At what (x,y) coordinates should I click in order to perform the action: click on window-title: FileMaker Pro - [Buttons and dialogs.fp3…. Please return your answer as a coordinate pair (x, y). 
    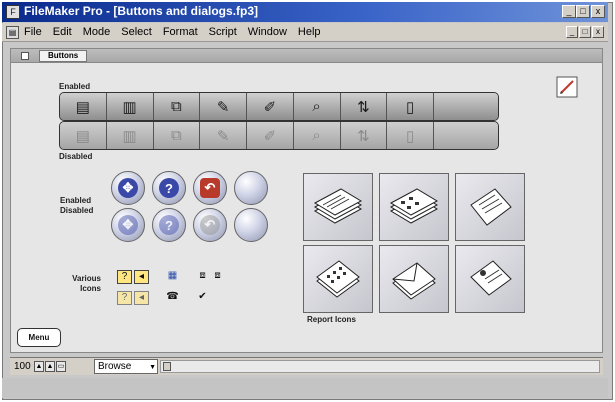
    Looking at the image, I should click on (141, 11).